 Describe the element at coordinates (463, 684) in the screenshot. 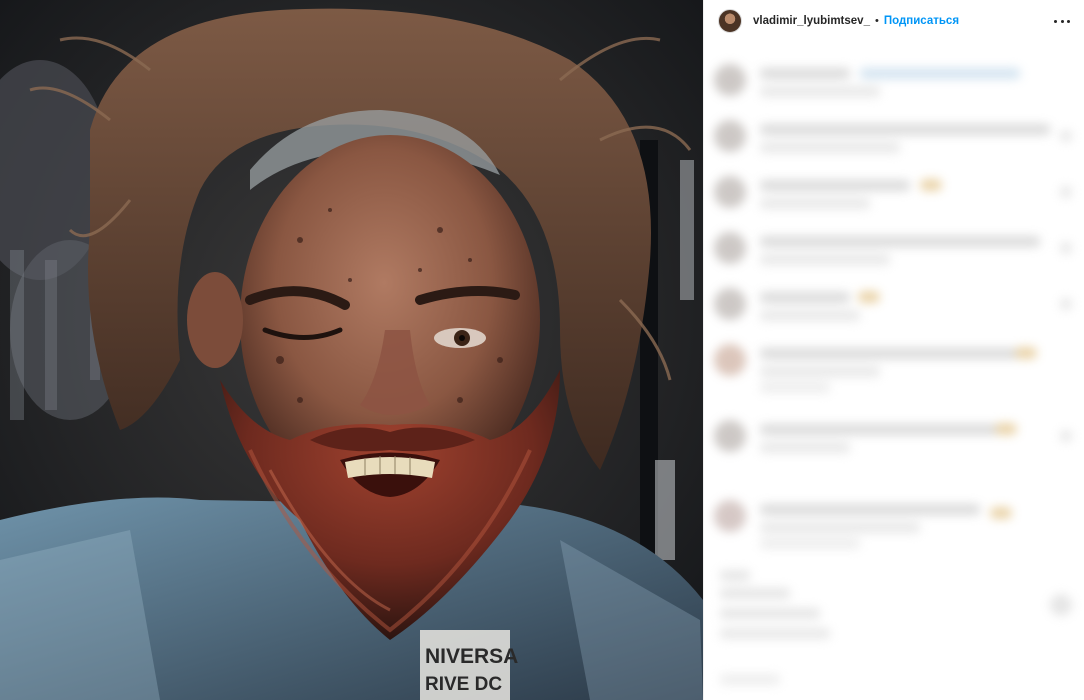

I see `shirt-text-line2: RIVE DC` at that location.